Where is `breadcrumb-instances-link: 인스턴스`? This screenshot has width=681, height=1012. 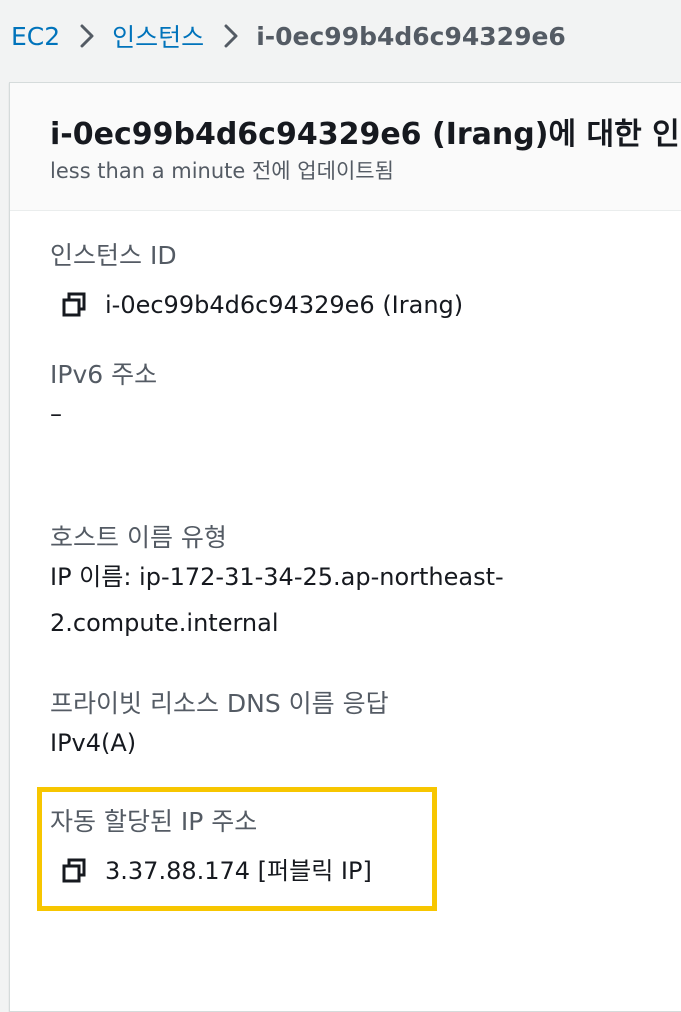
breadcrumb-instances-link: 인스턴스 is located at coordinates (158, 36).